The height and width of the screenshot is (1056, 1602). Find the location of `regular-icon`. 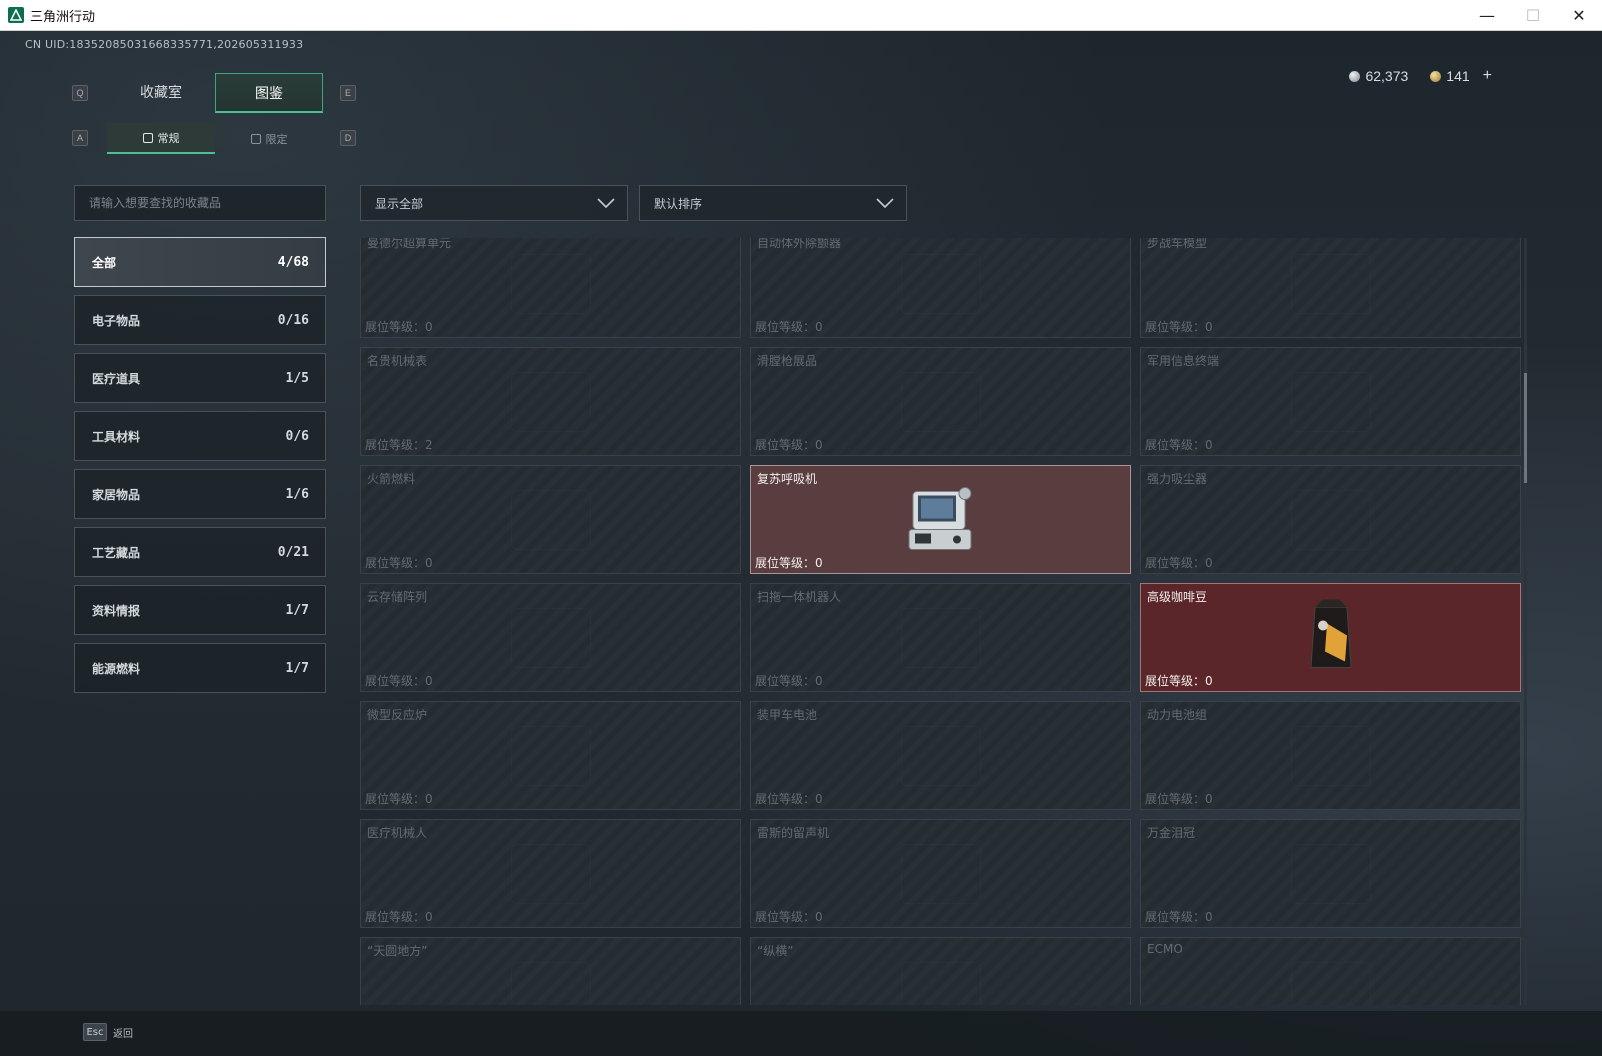

regular-icon is located at coordinates (147, 137).